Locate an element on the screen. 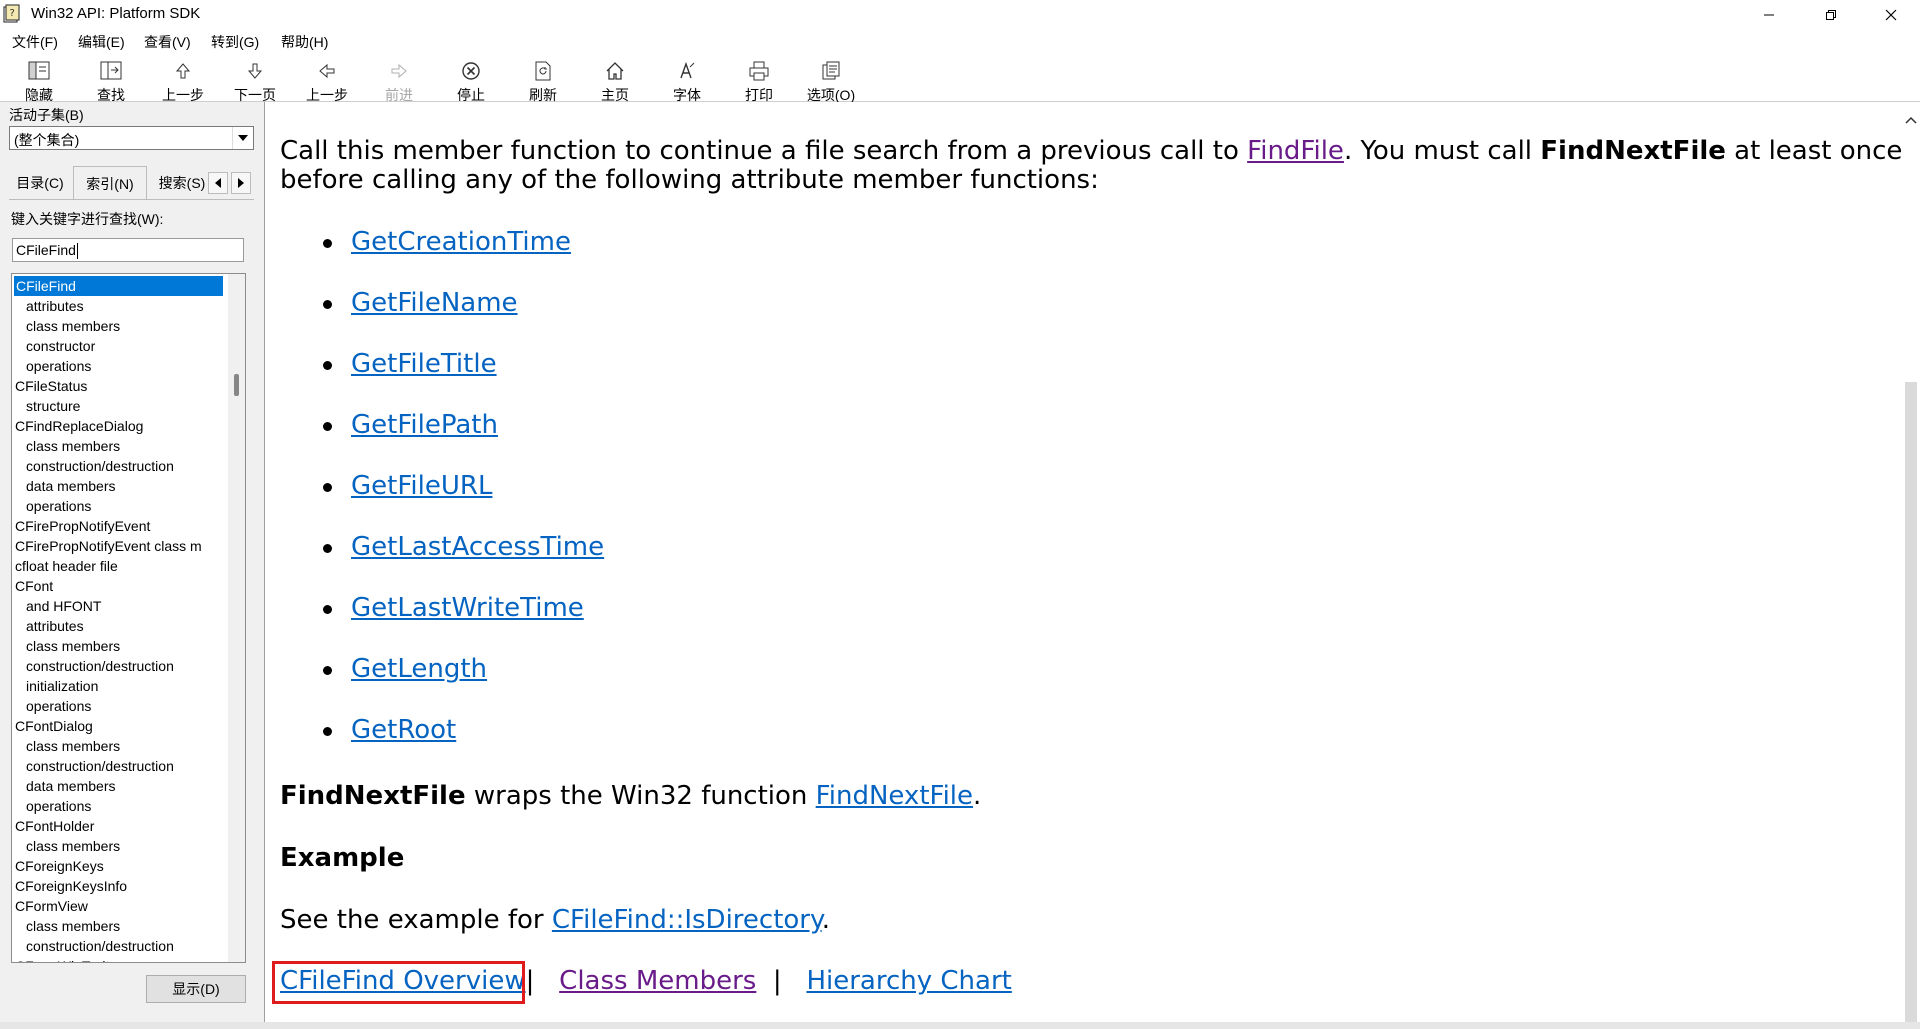  hierarchy-chart-link: Hierarchy Chart is located at coordinates (908, 981).